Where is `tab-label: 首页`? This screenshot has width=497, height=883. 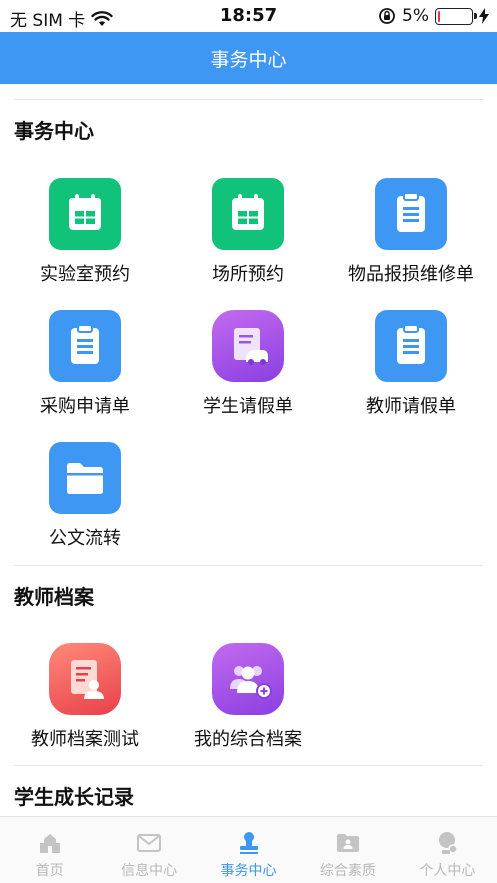
tab-label: 首页 is located at coordinates (49, 871).